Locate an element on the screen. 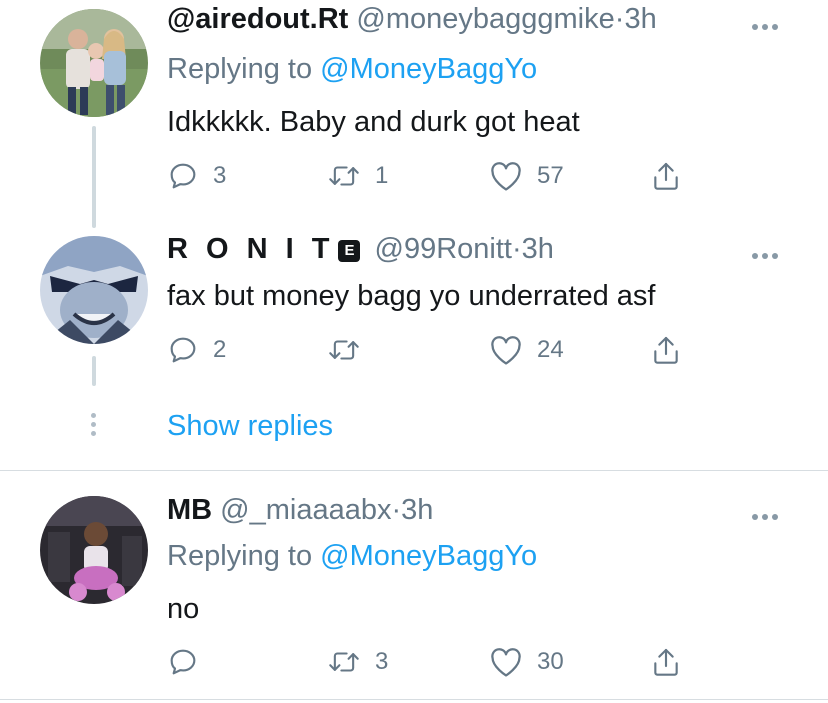  reply-button: 2 is located at coordinates (196, 350).